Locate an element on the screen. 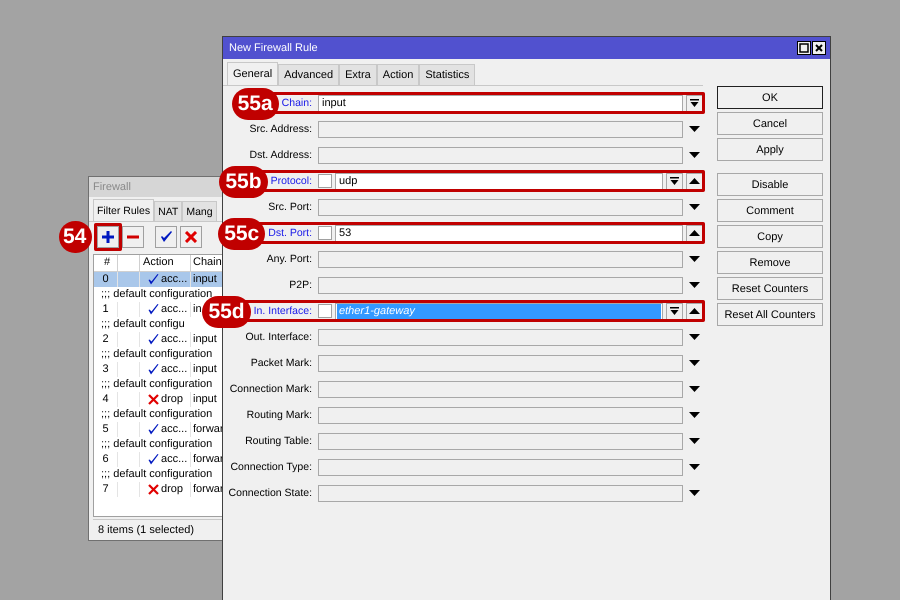 Image resolution: width=900 pixels, height=600 pixels. arrow-down-to-bar-icon is located at coordinates (694, 103).